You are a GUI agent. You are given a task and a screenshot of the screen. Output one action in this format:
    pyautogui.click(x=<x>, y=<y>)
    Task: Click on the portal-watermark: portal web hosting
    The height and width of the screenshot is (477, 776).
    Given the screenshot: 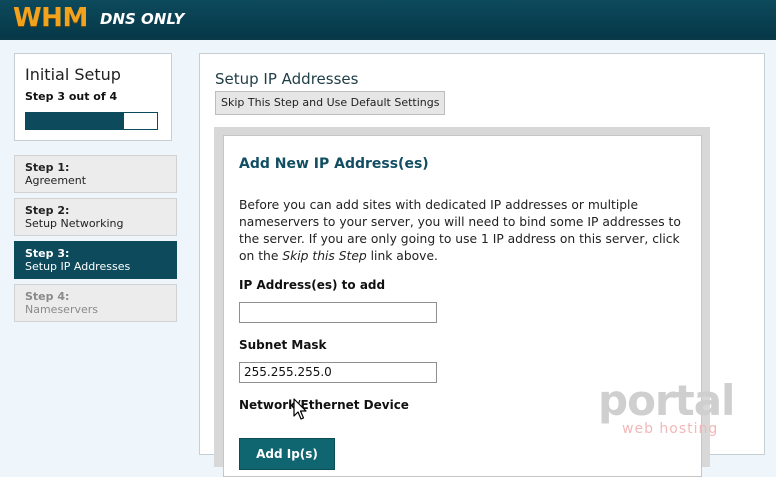 What is the action you would take?
    pyautogui.click(x=673, y=413)
    